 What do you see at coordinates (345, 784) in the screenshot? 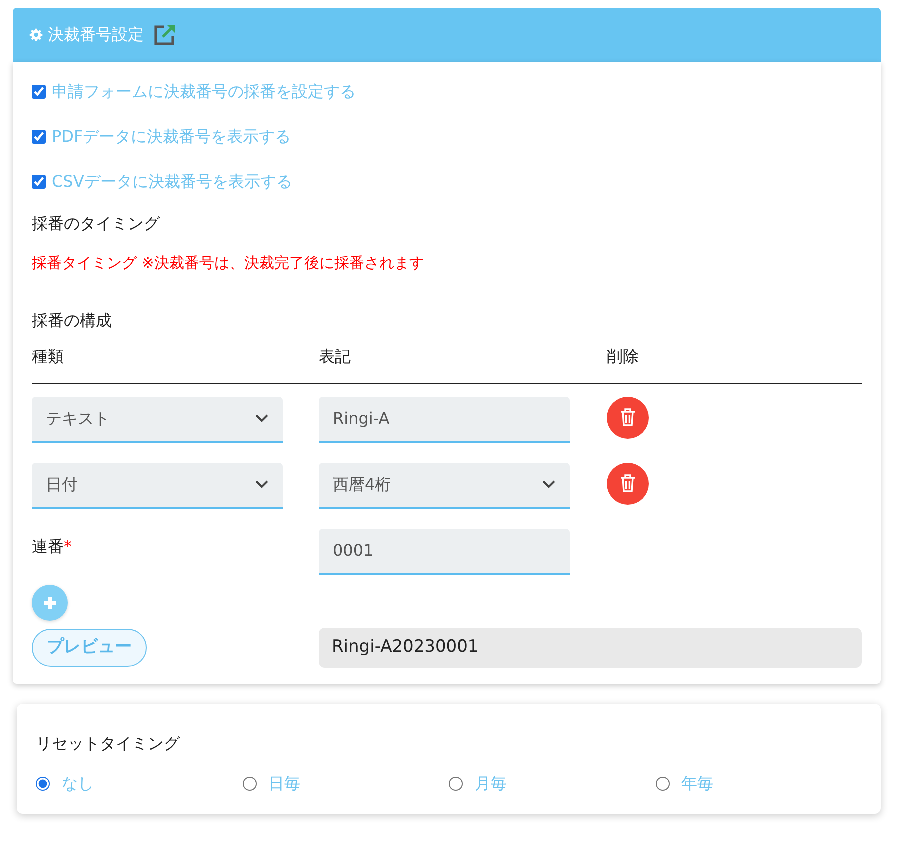
I see `radio-option: 日毎` at bounding box center [345, 784].